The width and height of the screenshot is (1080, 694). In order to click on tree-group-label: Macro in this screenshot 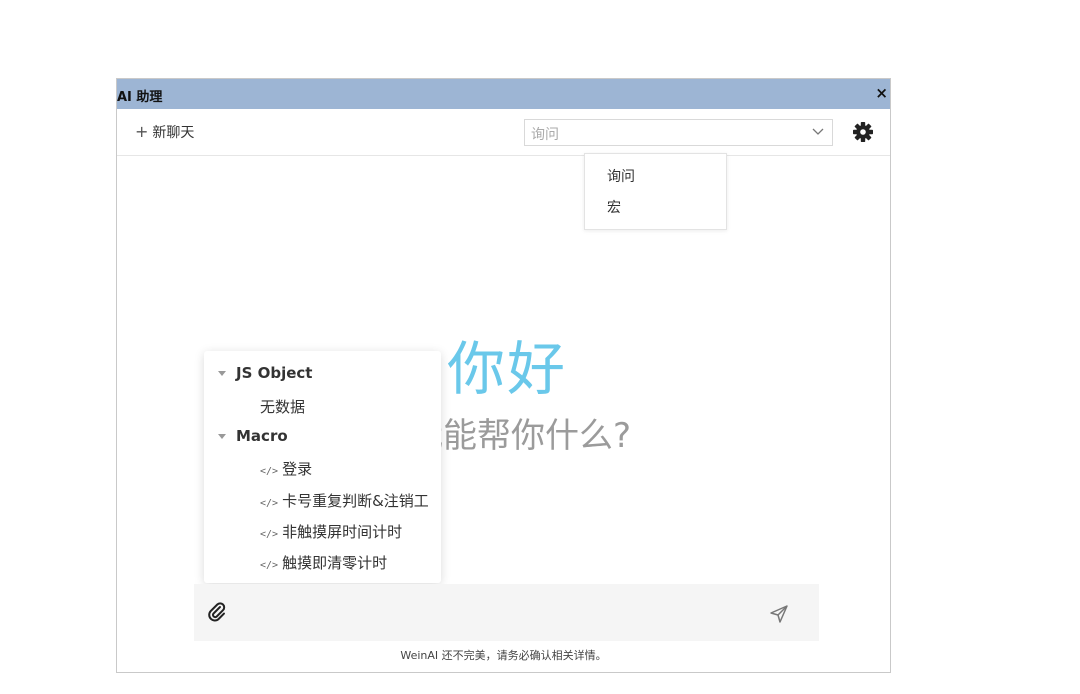, I will do `click(262, 436)`.